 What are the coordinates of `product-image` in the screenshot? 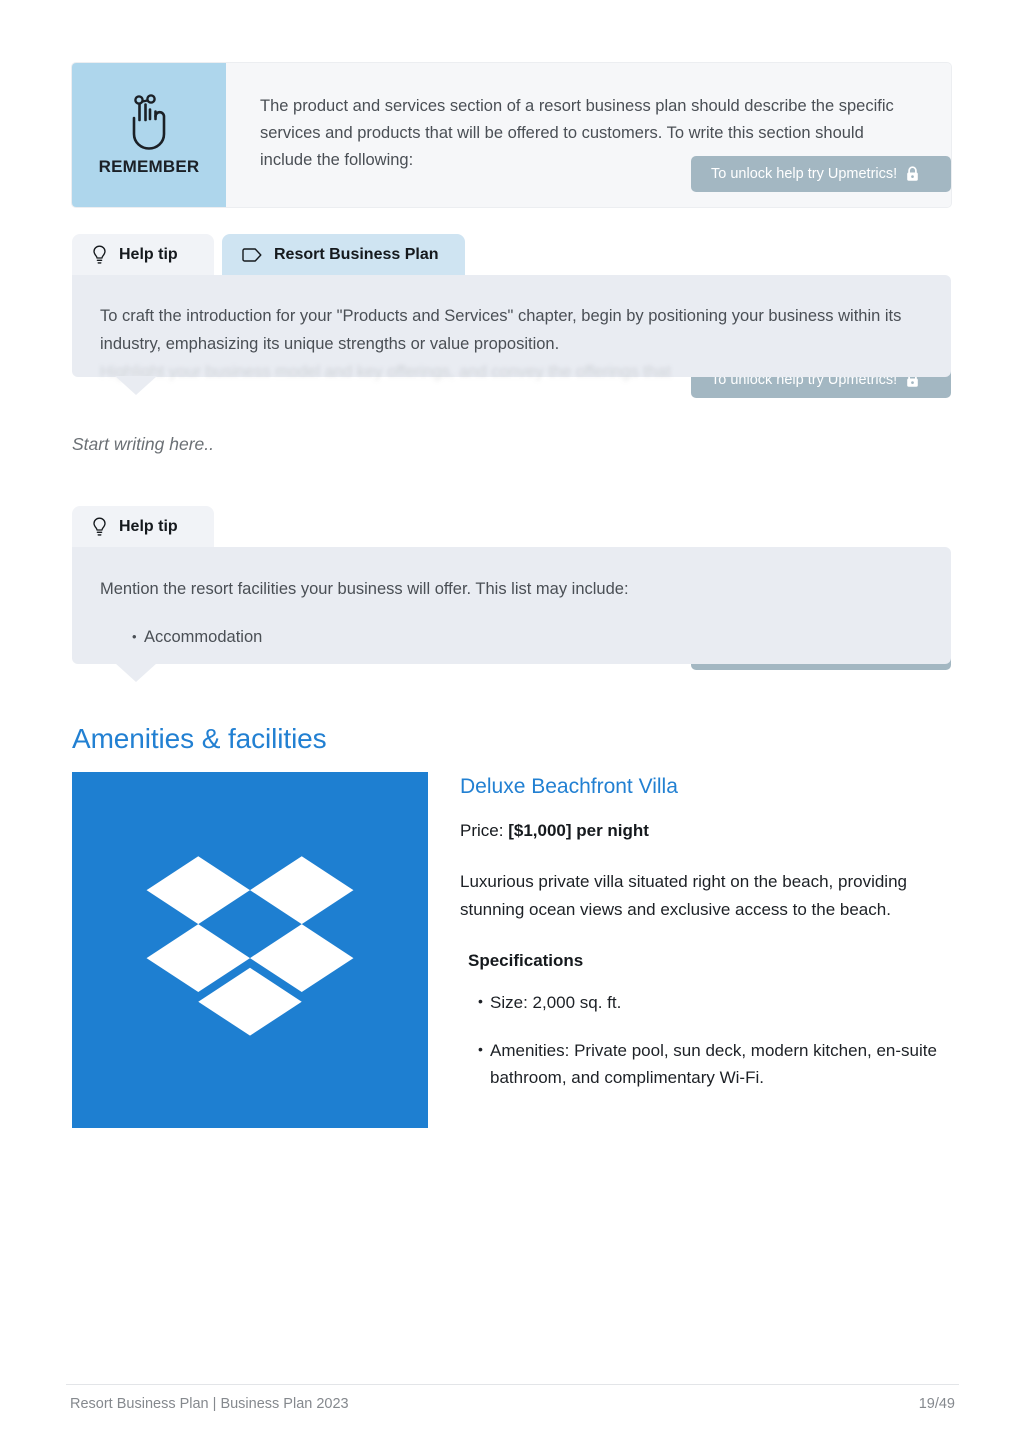 It's located at (250, 950).